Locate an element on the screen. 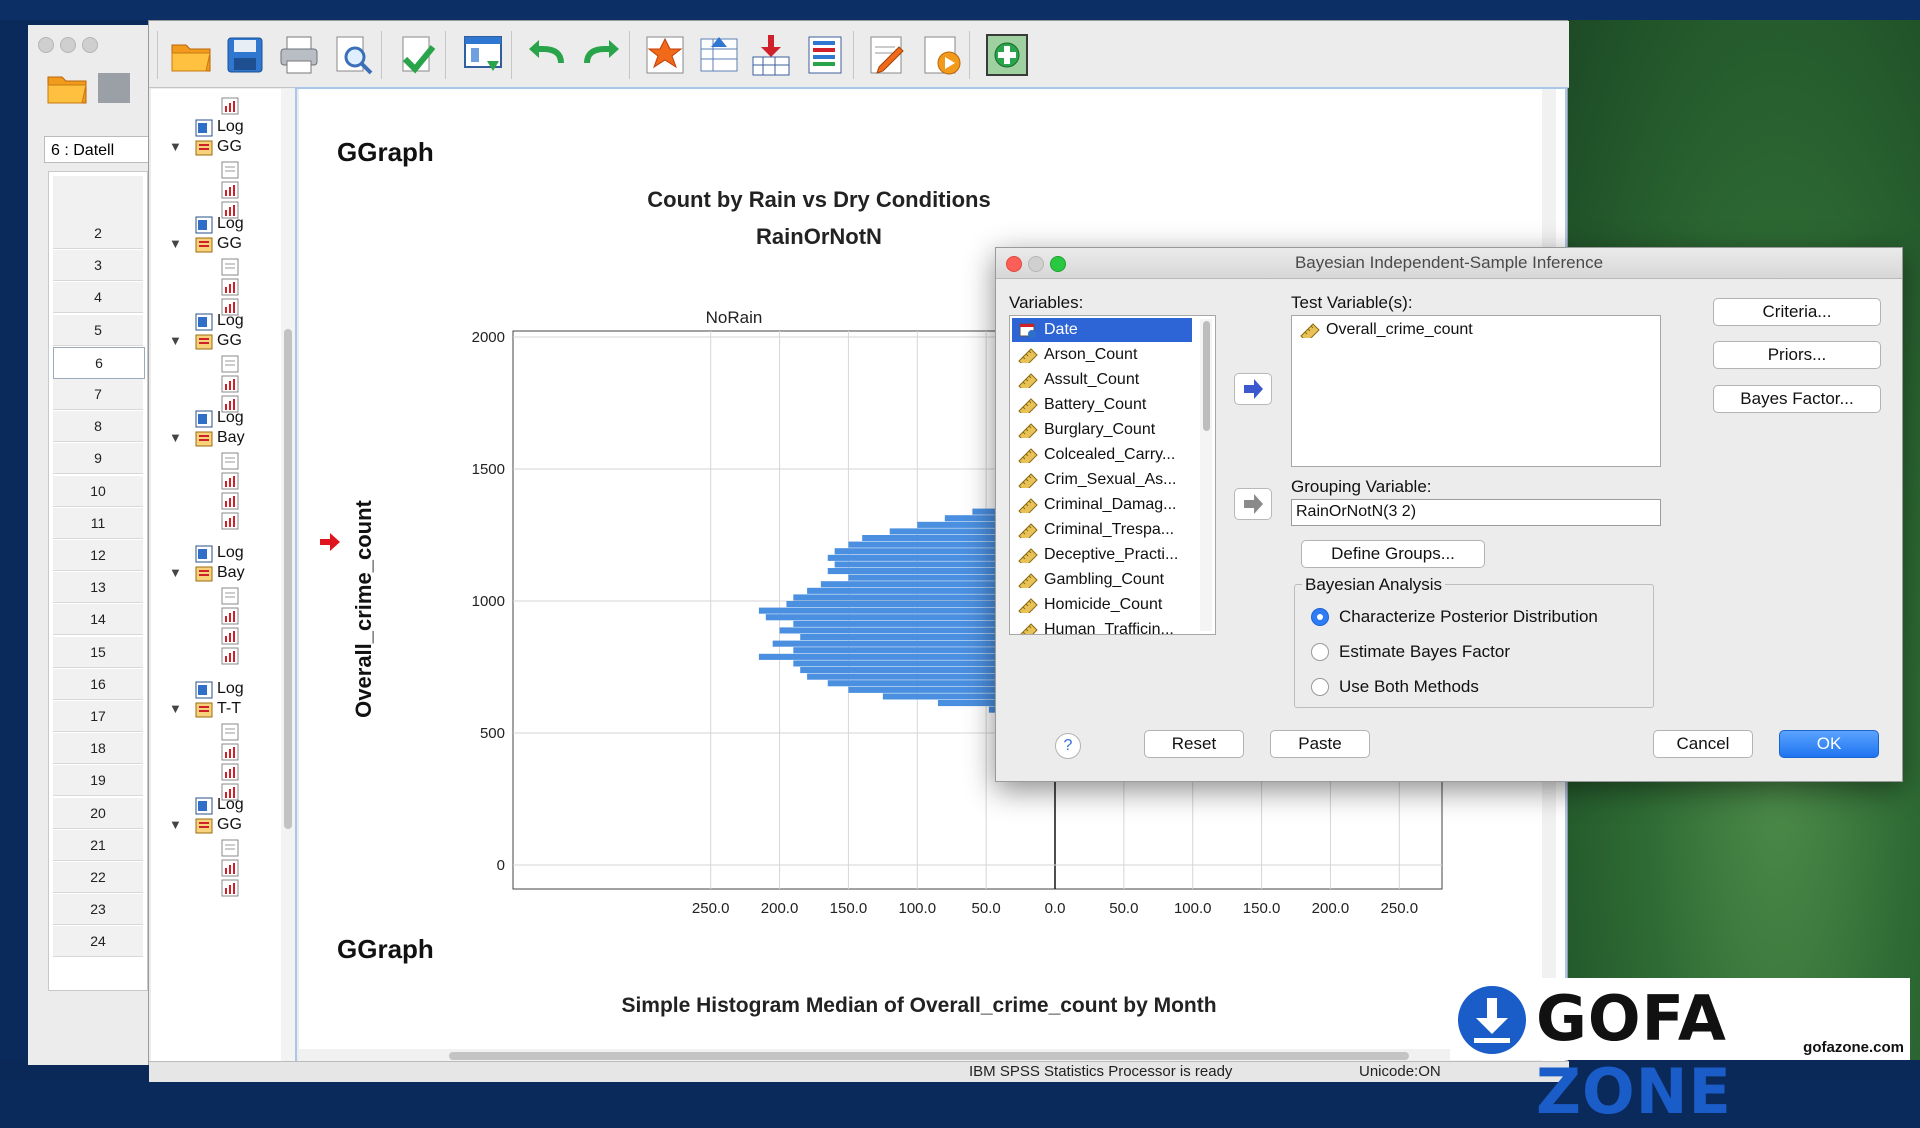 This screenshot has height=1128, width=1920. row-number: 18 is located at coordinates (98, 749).